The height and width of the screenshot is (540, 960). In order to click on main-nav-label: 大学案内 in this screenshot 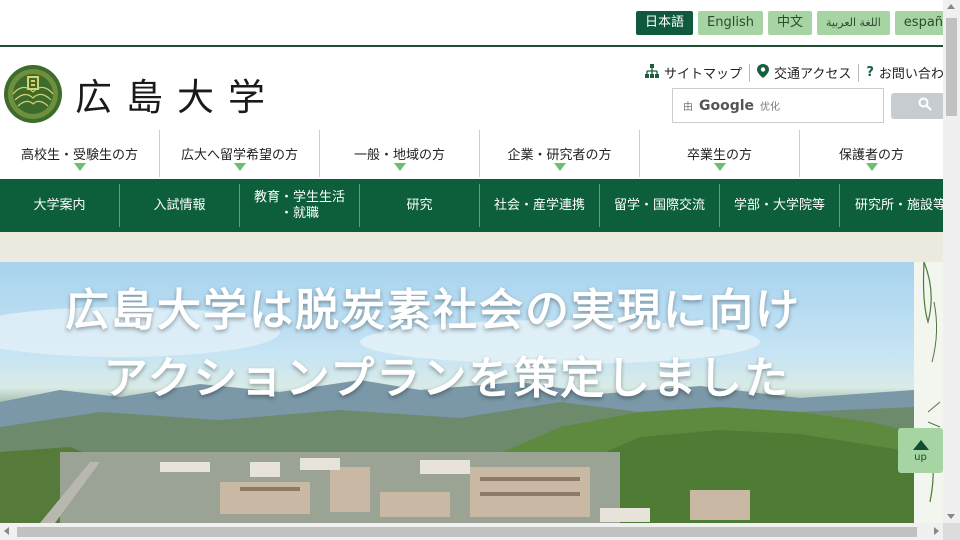, I will do `click(59, 205)`.